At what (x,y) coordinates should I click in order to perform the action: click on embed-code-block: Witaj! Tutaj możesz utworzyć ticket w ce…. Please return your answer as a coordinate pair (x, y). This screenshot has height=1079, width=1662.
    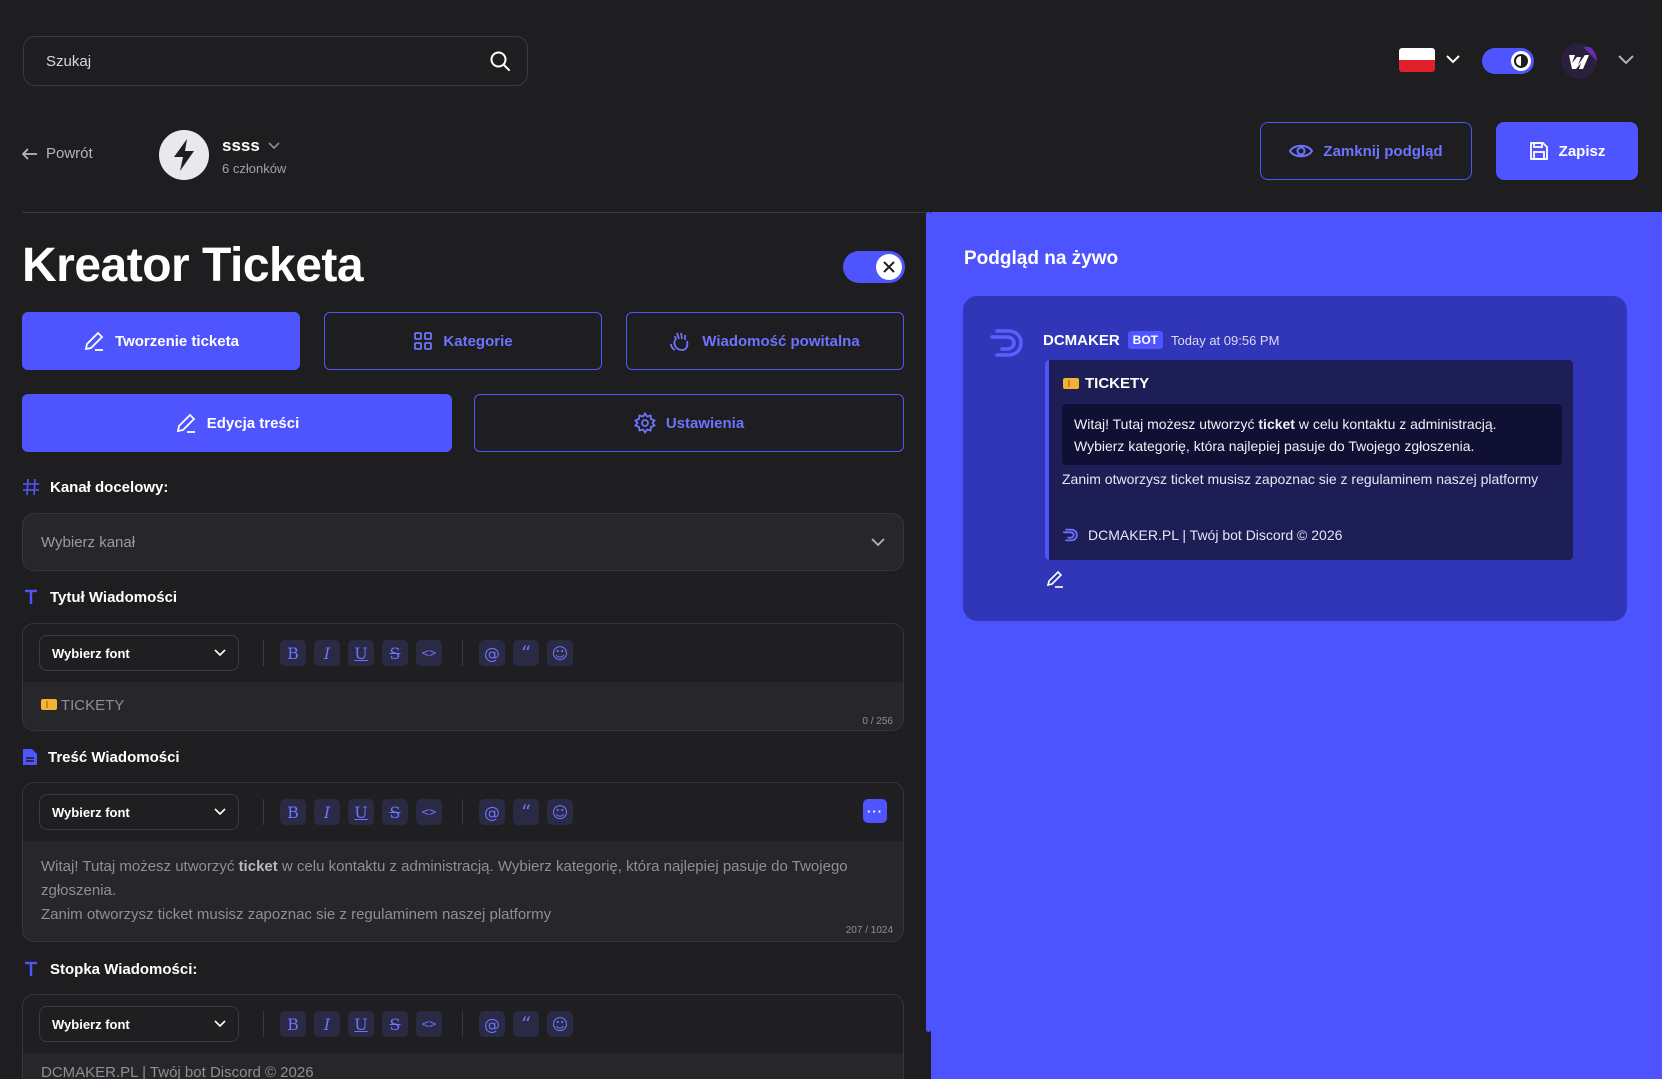
    Looking at the image, I should click on (1312, 434).